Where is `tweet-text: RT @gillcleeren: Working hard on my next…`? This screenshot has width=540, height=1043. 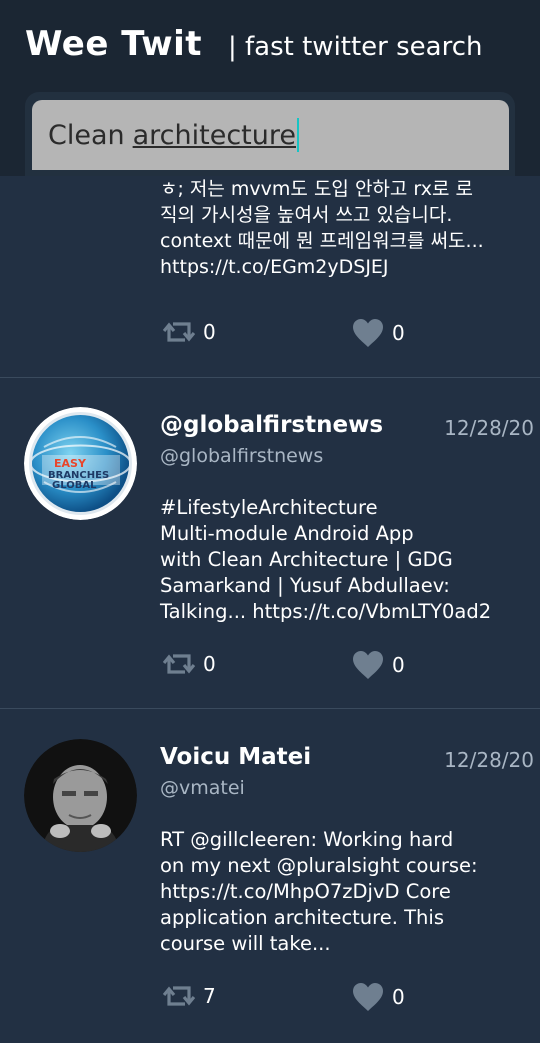
tweet-text: RT @gillcleeren: Working hard on my next… is located at coordinates (319, 891).